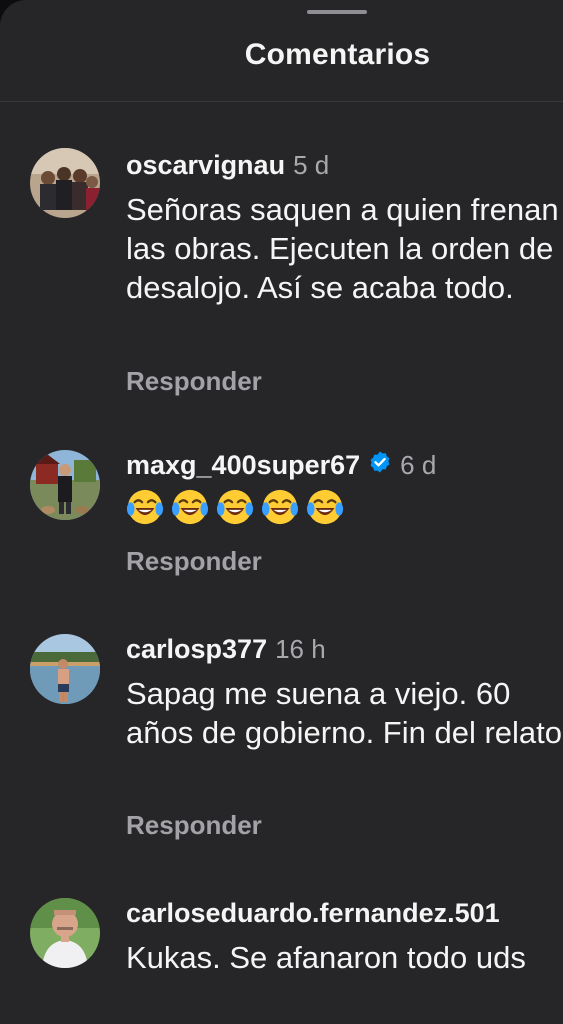 Image resolution: width=563 pixels, height=1024 pixels. What do you see at coordinates (281, 101) in the screenshot?
I see `header-divider` at bounding box center [281, 101].